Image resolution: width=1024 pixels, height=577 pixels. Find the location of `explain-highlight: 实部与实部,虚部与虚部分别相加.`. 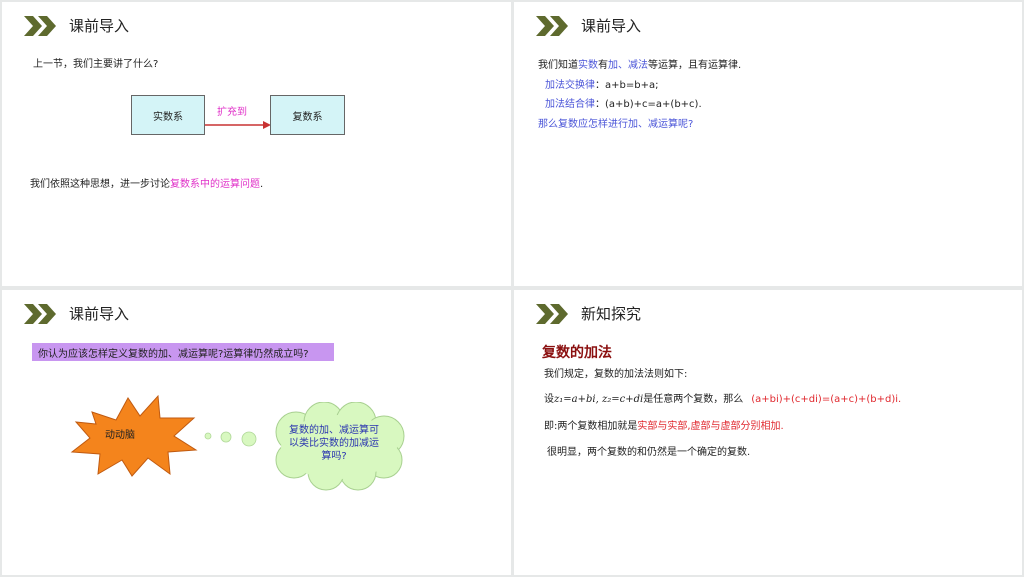

explain-highlight: 实部与实部,虚部与虚部分别相加. is located at coordinates (710, 426).